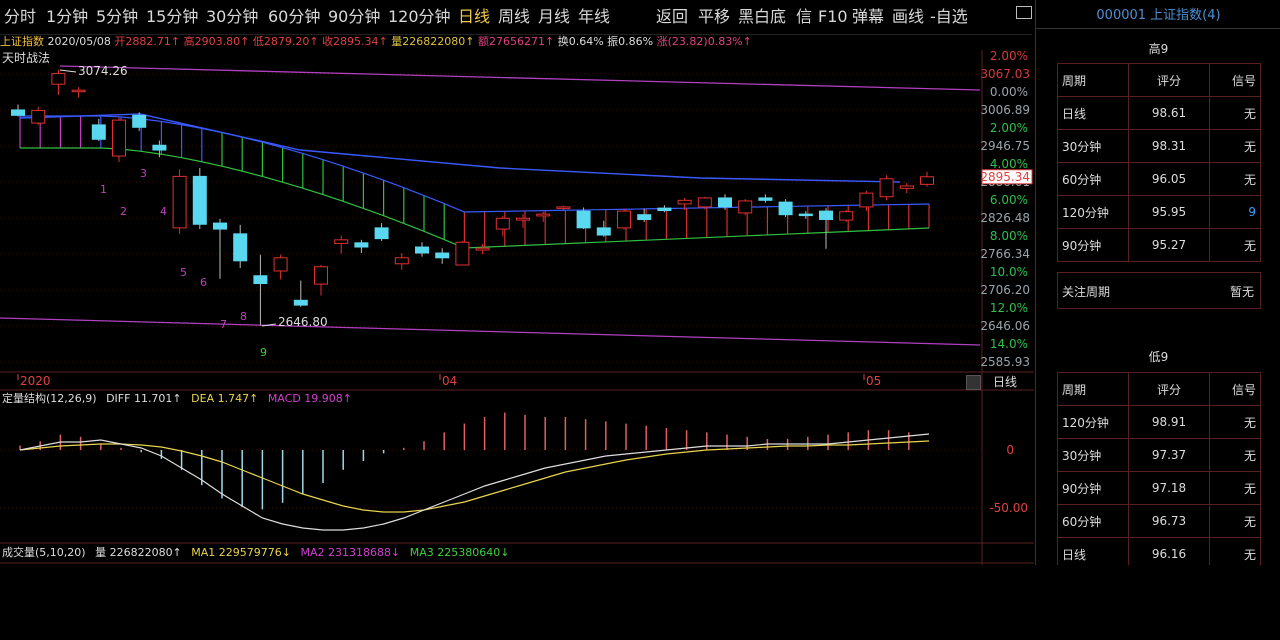  What do you see at coordinates (49, 398) in the screenshot?
I see `macd-label: 定量结构(12,26,9)` at bounding box center [49, 398].